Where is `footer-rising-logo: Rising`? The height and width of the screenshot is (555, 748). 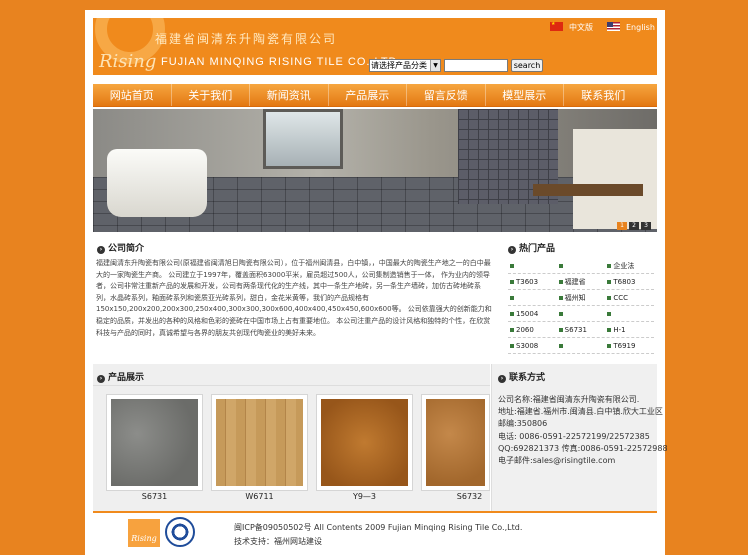 footer-rising-logo: Rising is located at coordinates (144, 533).